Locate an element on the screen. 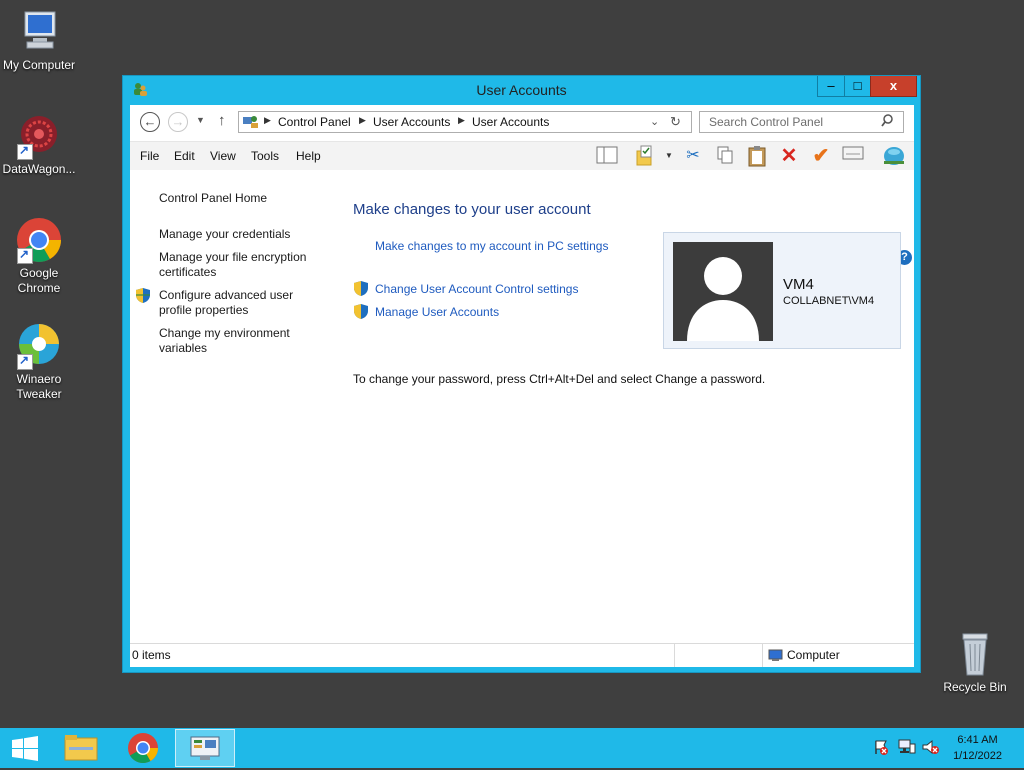 This screenshot has height=770, width=1024. network-icon is located at coordinates (907, 748).